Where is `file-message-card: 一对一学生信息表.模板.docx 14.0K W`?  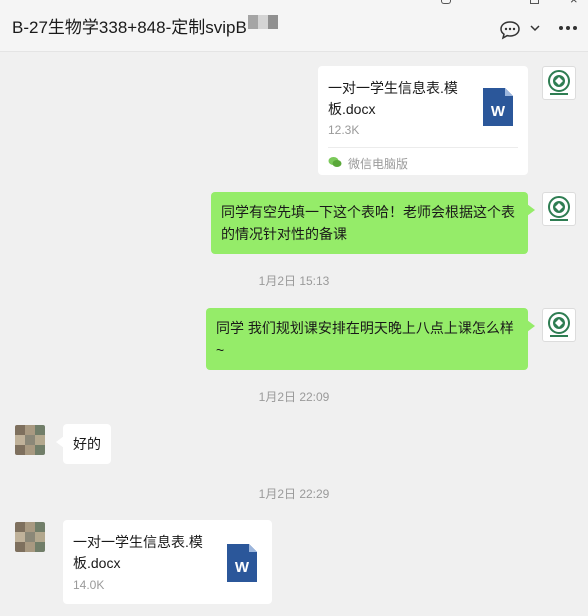 file-message-card: 一对一学生信息表.模板.docx 14.0K W is located at coordinates (167, 562).